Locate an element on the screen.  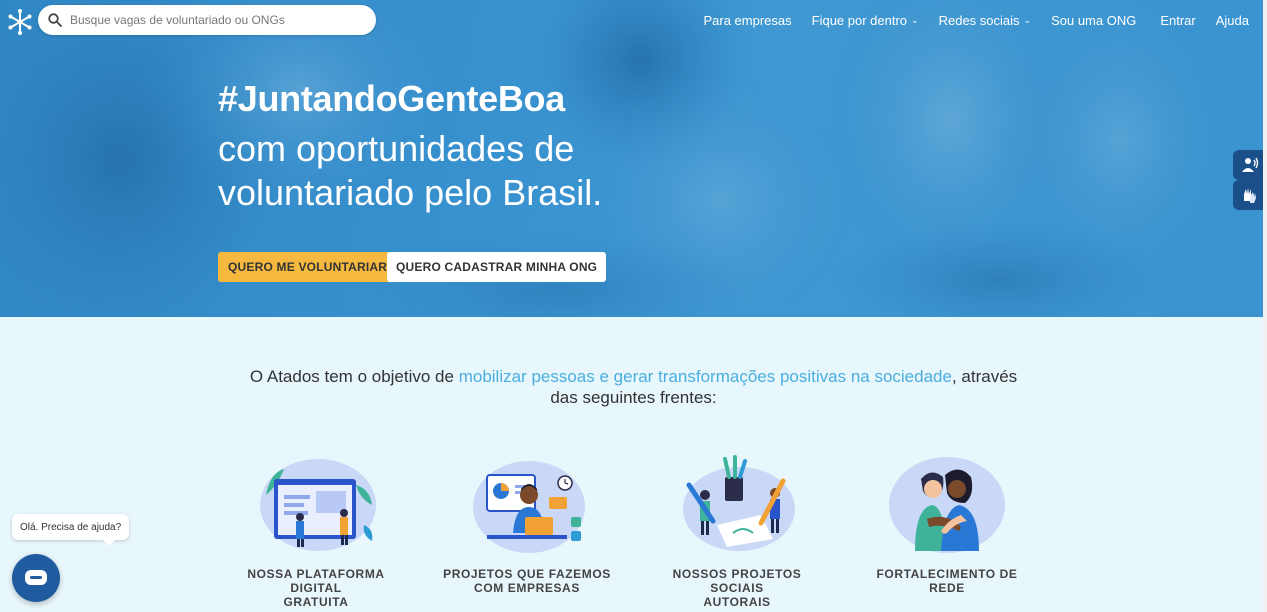
front-label-line: NOSSA PLATAFORMA DIGITAL is located at coordinates (316, 581).